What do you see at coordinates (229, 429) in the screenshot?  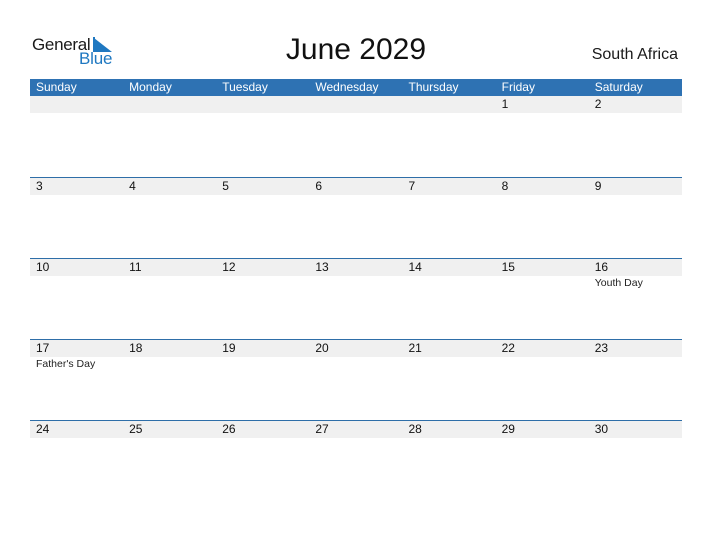 I see `day-number: 26` at bounding box center [229, 429].